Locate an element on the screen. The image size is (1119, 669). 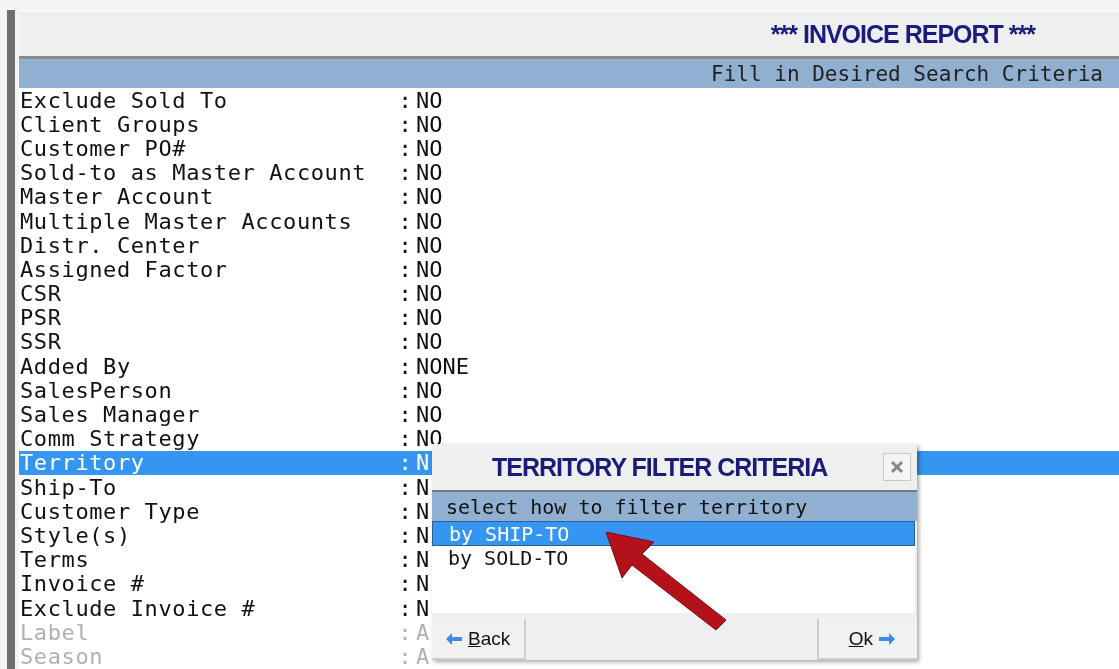
field-label: Customer Type is located at coordinates (206, 511).